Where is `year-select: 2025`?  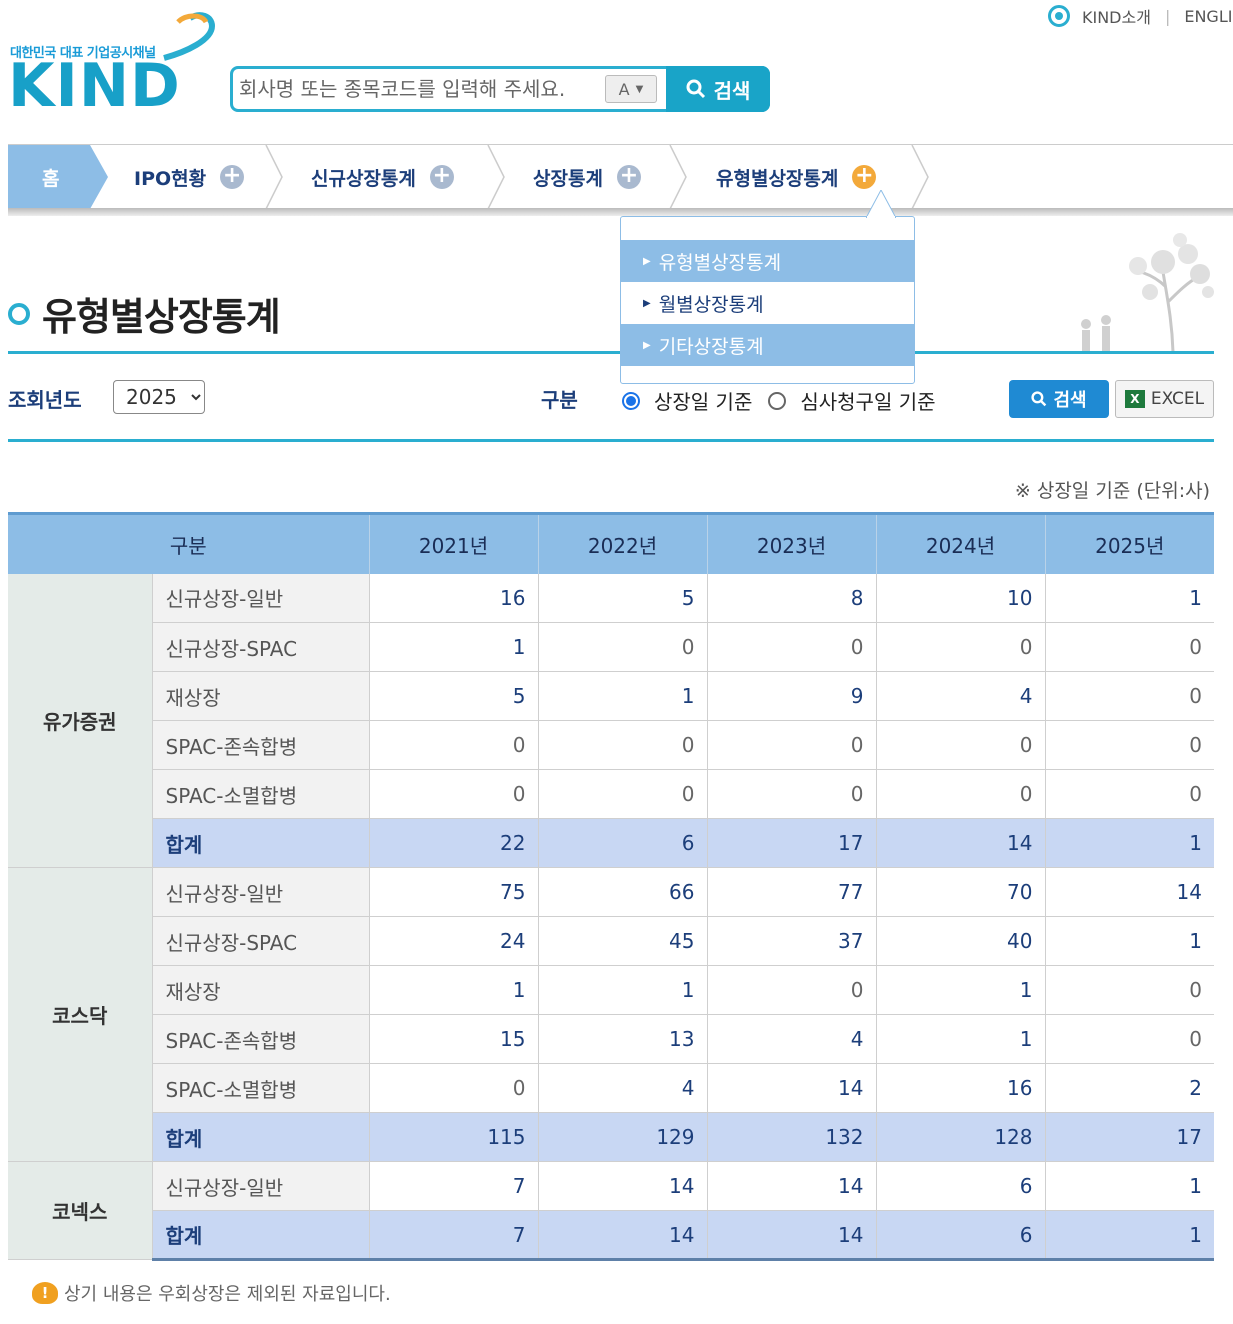
year-select: 2025 is located at coordinates (159, 397).